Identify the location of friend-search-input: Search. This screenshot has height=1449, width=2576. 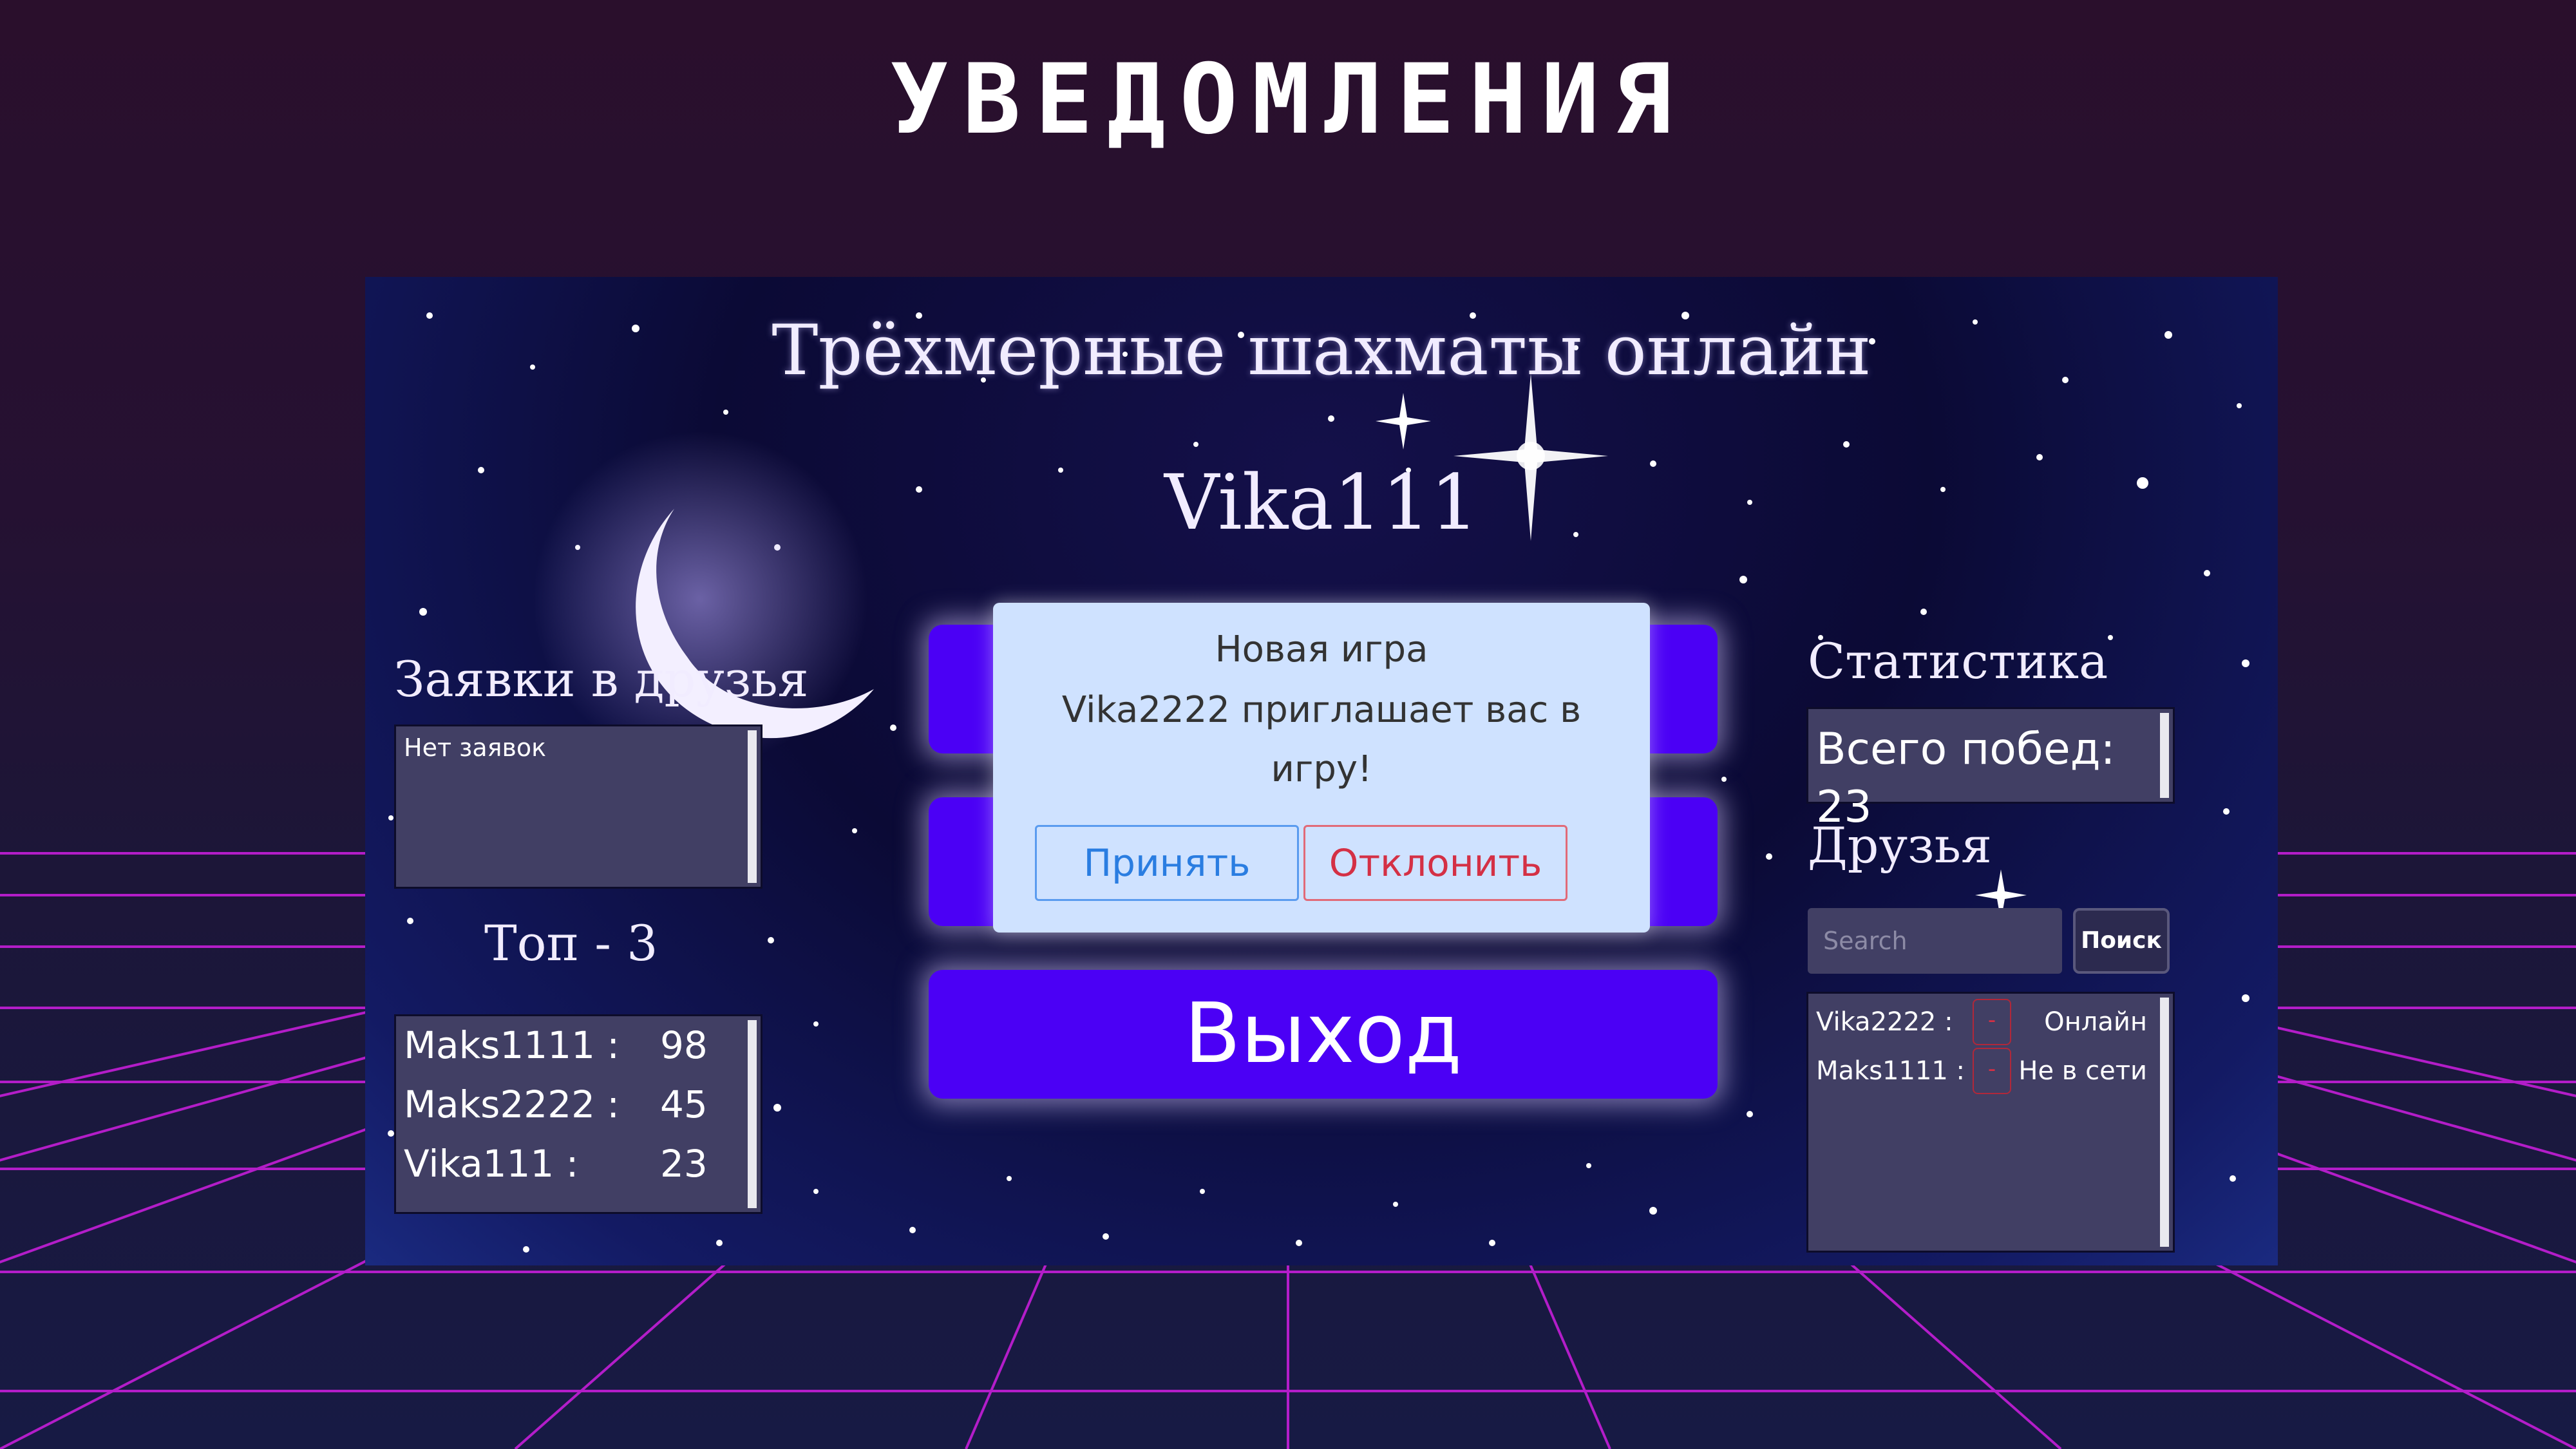
(1935, 941).